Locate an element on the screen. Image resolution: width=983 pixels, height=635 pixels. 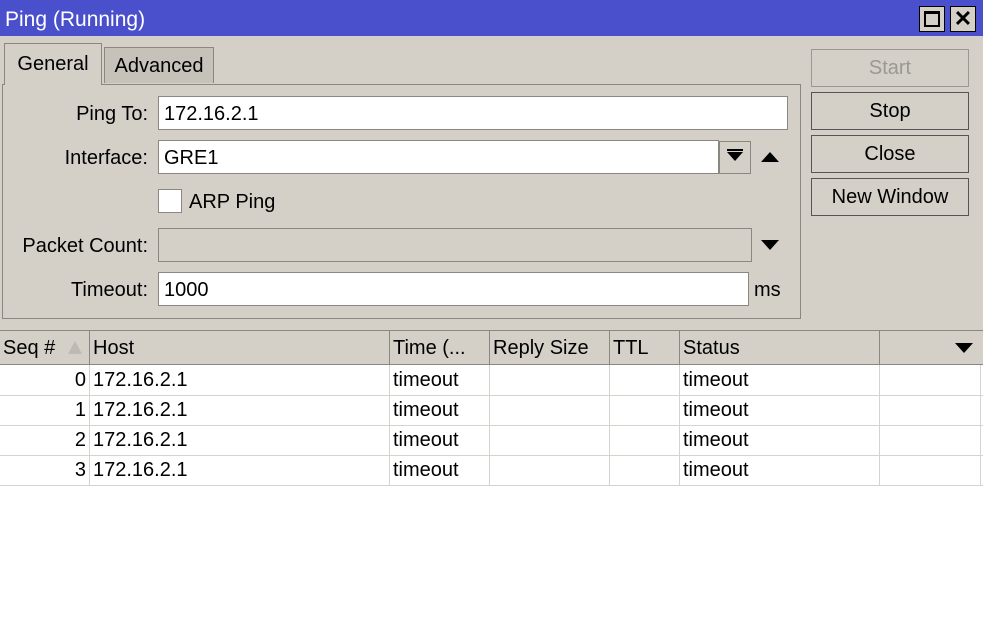
seq-value: 1 is located at coordinates (80, 410).